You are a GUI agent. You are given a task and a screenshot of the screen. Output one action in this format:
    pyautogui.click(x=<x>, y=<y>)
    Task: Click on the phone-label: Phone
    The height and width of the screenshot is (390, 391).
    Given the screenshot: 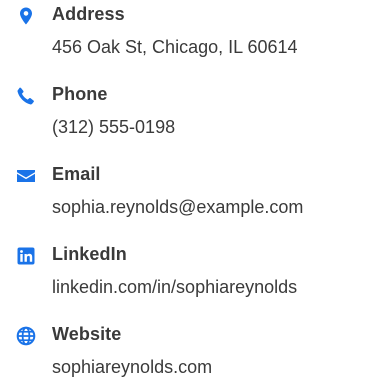 What is the action you would take?
    pyautogui.click(x=80, y=94)
    